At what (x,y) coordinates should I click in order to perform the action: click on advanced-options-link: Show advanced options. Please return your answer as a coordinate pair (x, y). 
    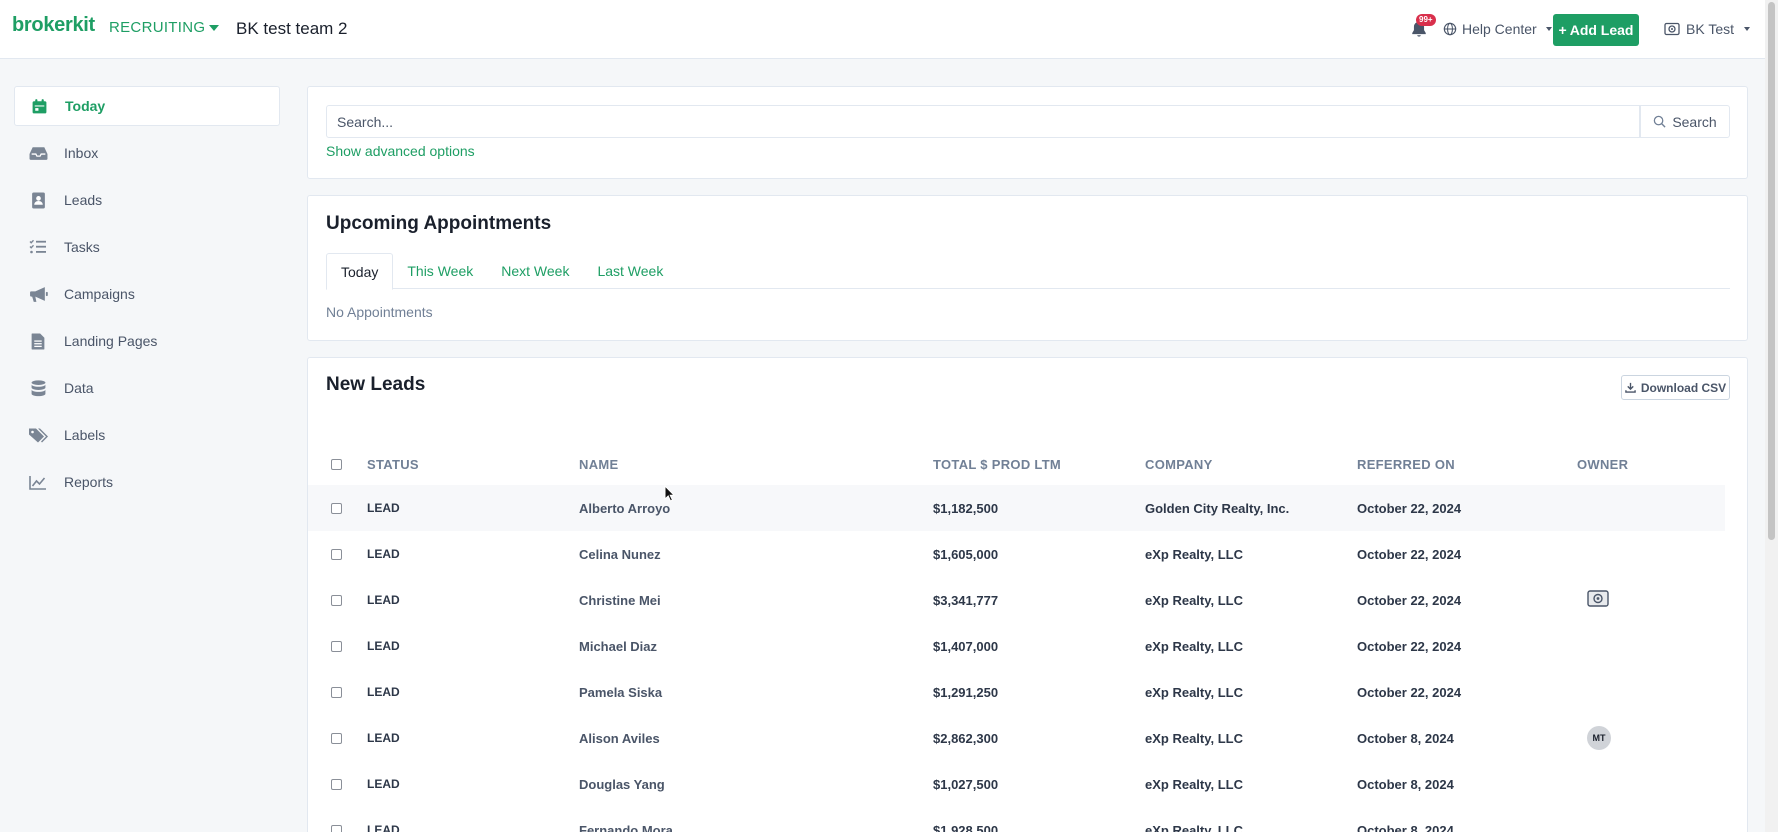
    Looking at the image, I should click on (400, 151).